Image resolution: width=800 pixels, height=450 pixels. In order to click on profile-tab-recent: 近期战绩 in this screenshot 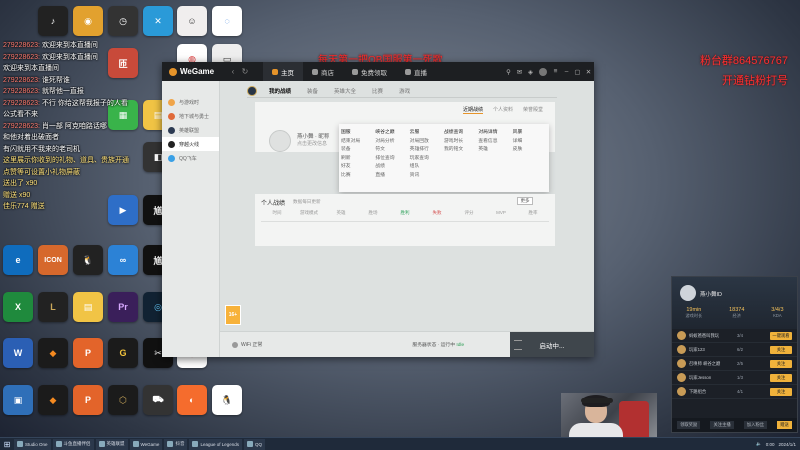, I will do `click(472, 110)`.